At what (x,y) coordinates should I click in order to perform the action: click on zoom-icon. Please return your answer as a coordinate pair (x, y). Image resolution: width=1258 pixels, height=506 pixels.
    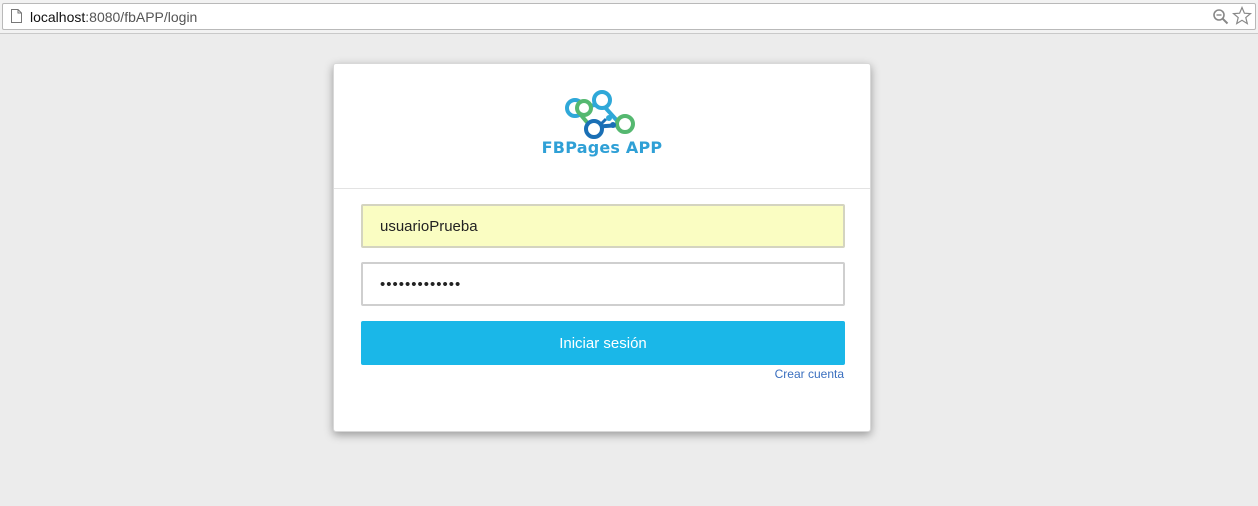
    Looking at the image, I should click on (1220, 16).